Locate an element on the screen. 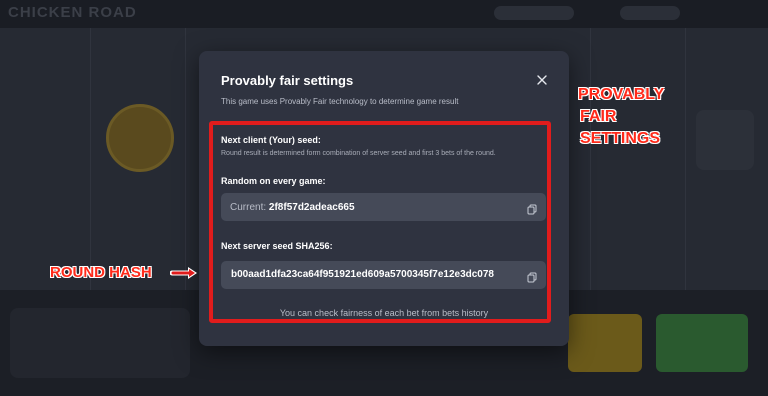 The image size is (768, 396). coin-icon is located at coordinates (140, 138).